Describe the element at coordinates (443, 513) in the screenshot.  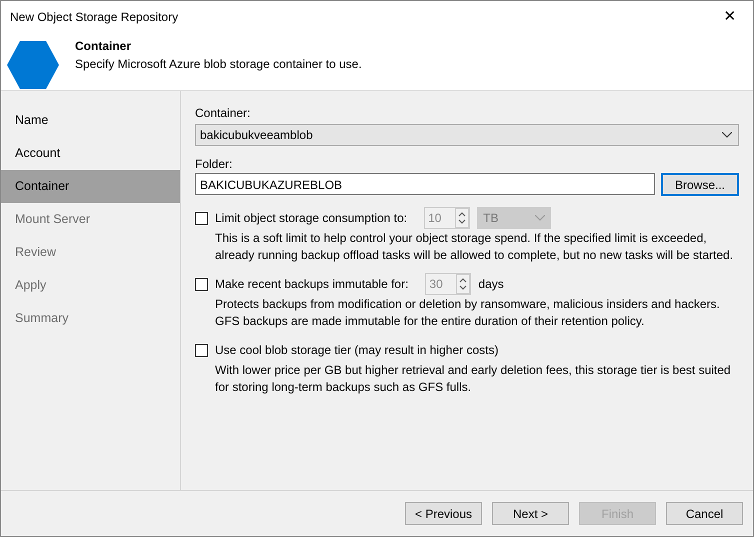
I see `wizard-button: < Previous` at that location.